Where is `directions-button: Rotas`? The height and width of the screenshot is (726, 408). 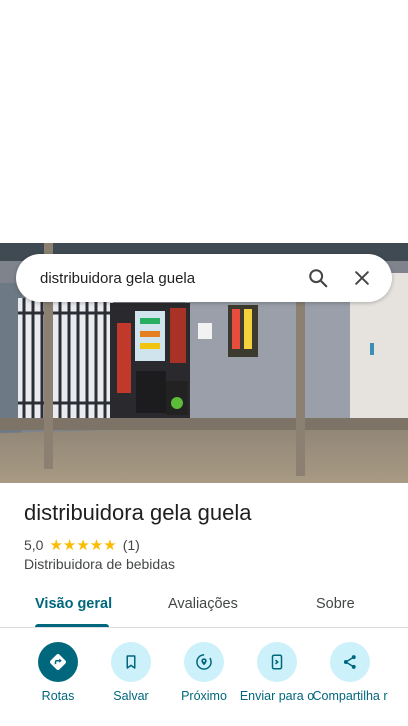
directions-button: Rotas is located at coordinates (58, 672).